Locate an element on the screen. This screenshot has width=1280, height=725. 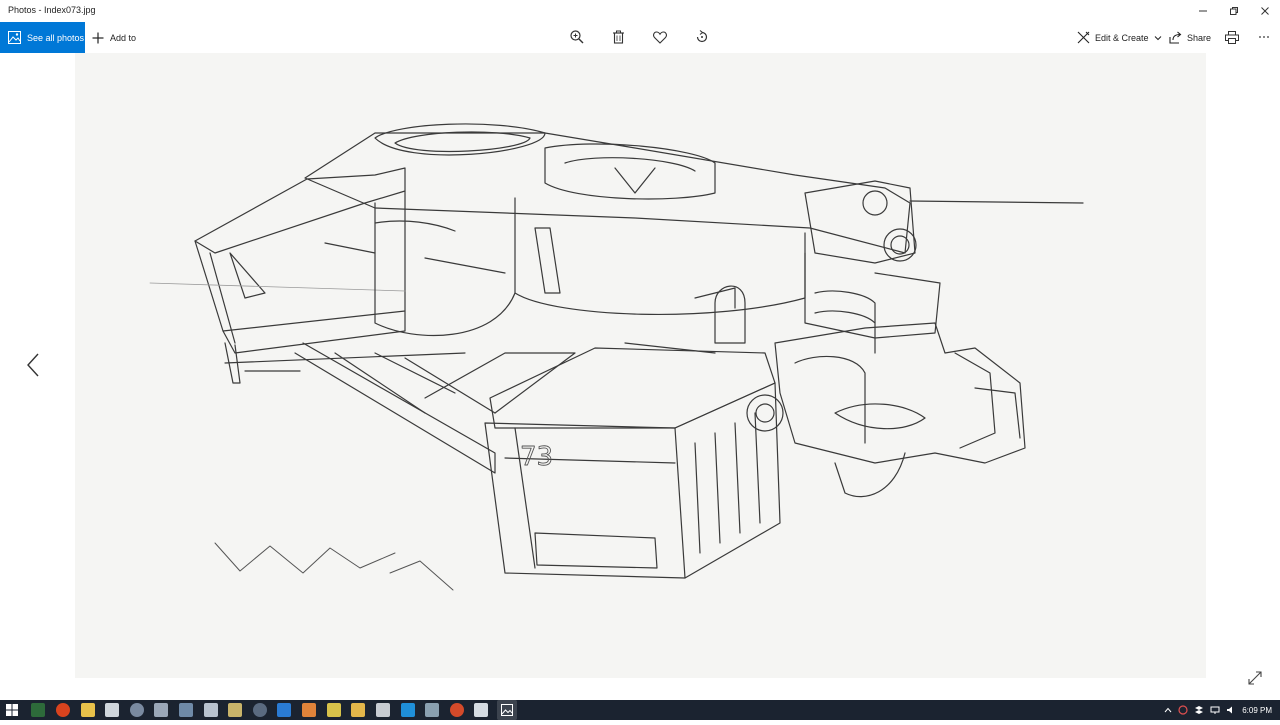
start-button is located at coordinates (12, 710).